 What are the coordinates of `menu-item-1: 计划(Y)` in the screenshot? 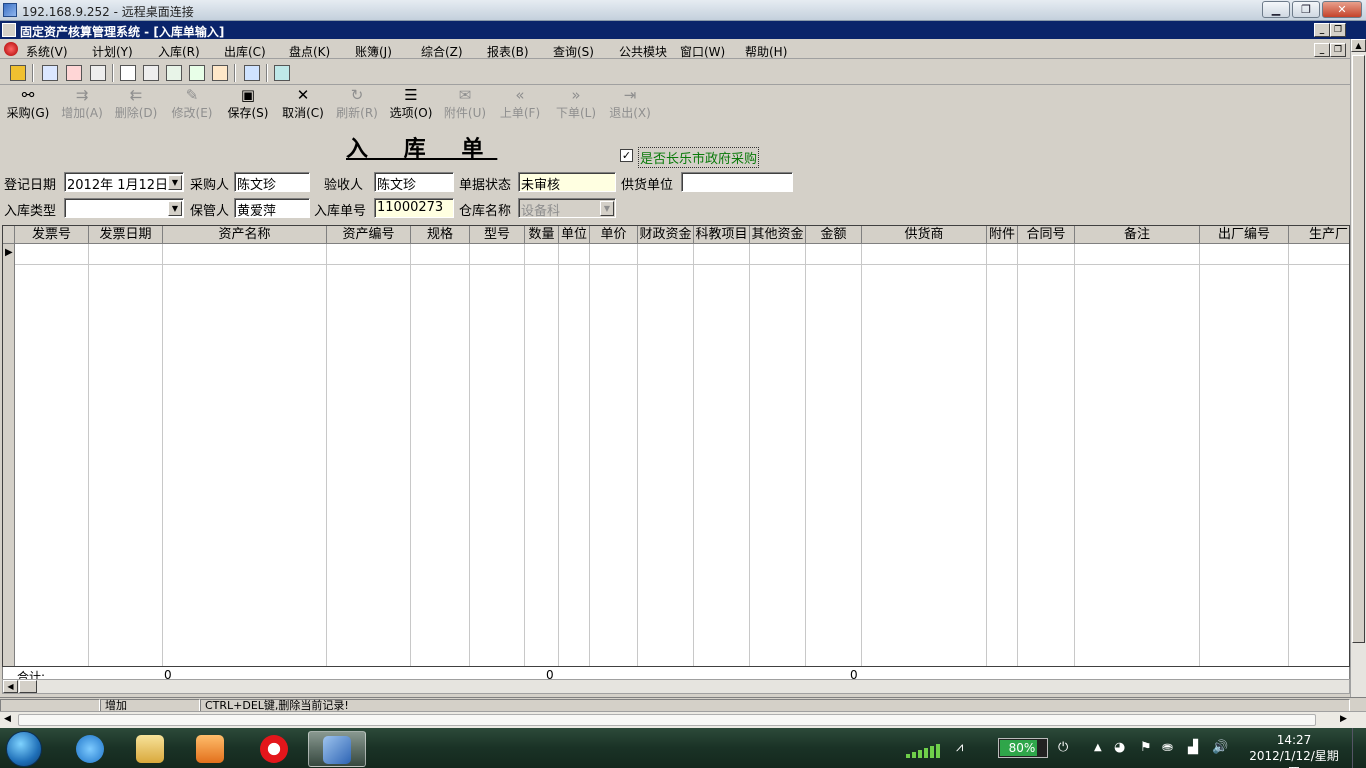 It's located at (112, 51).